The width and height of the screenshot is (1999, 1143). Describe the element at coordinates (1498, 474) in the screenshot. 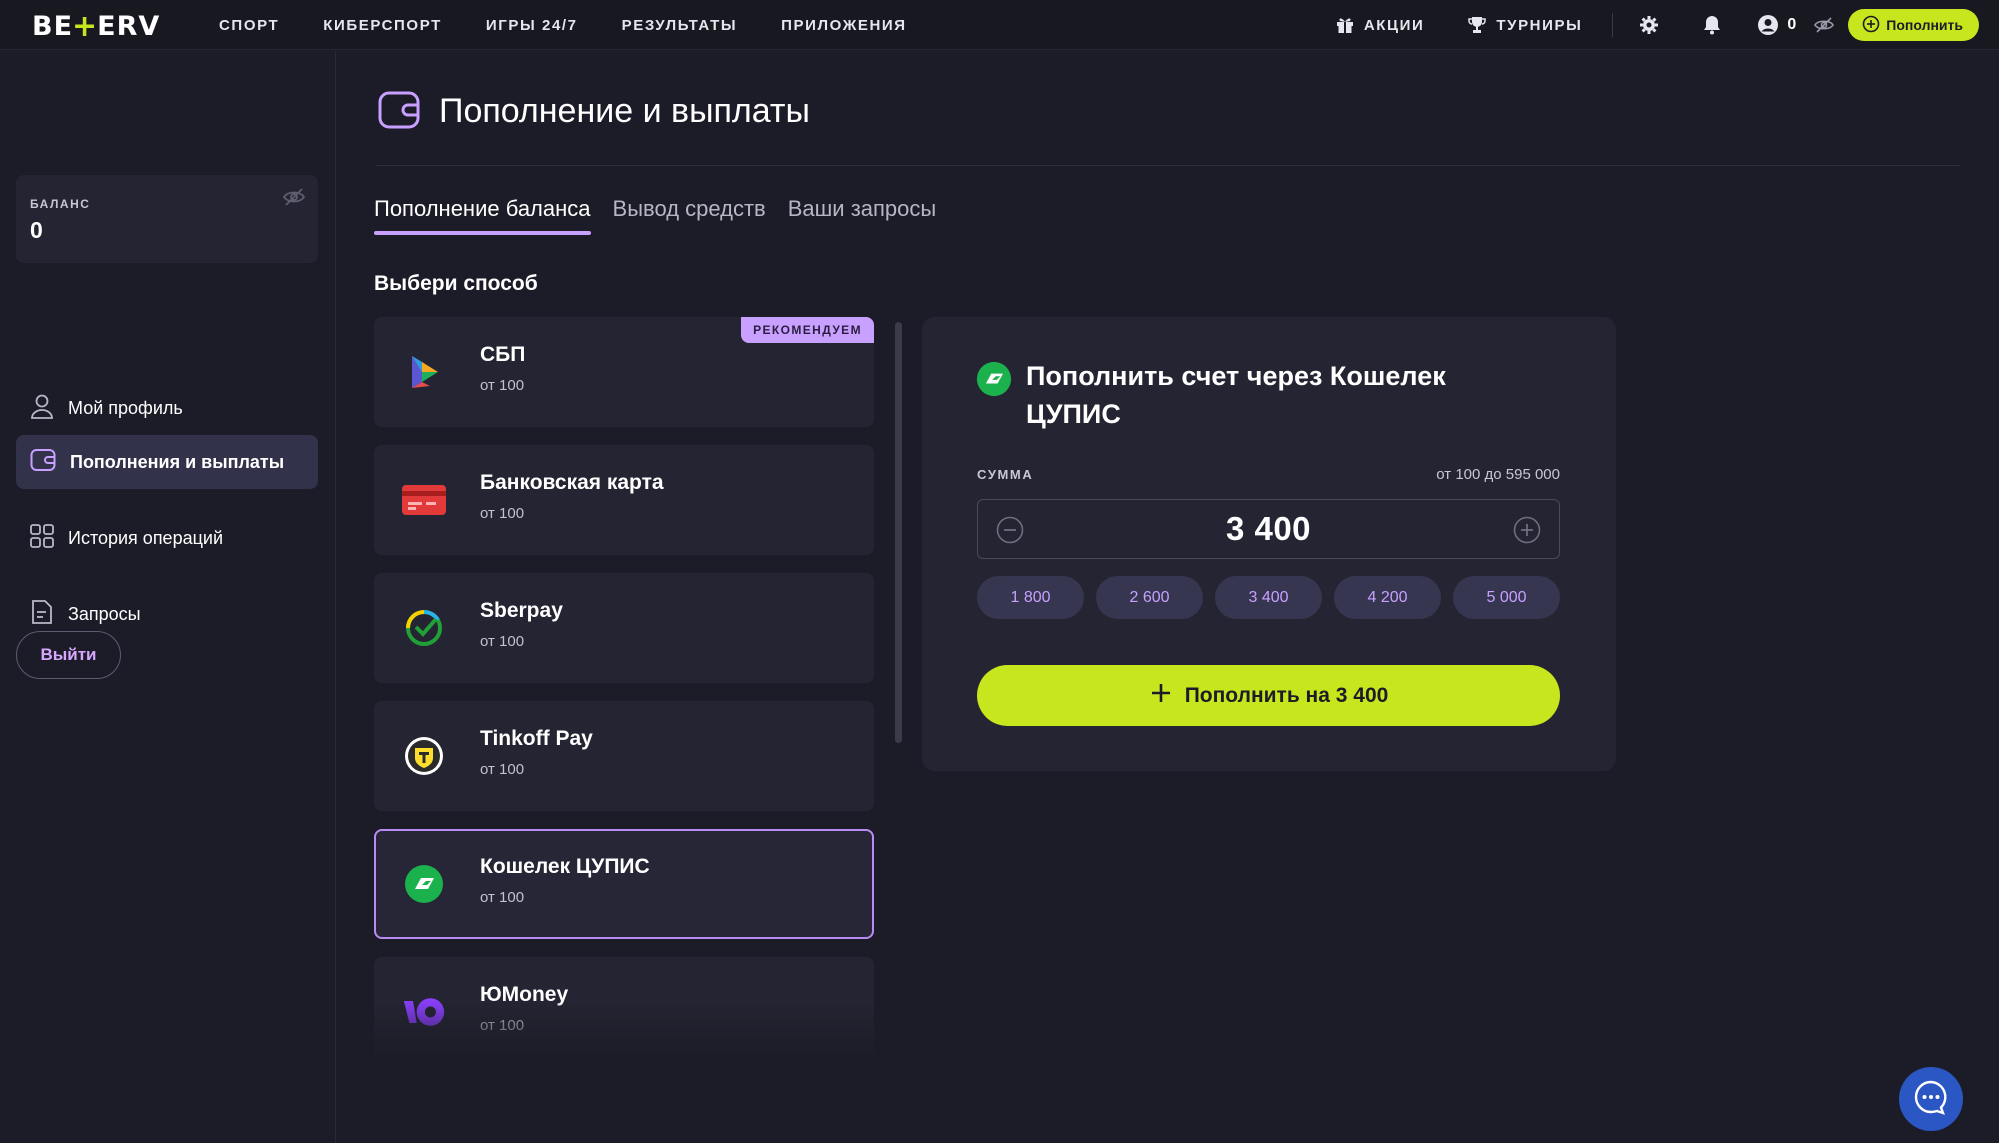

I see `sum-range: от 100 до 595 000` at that location.